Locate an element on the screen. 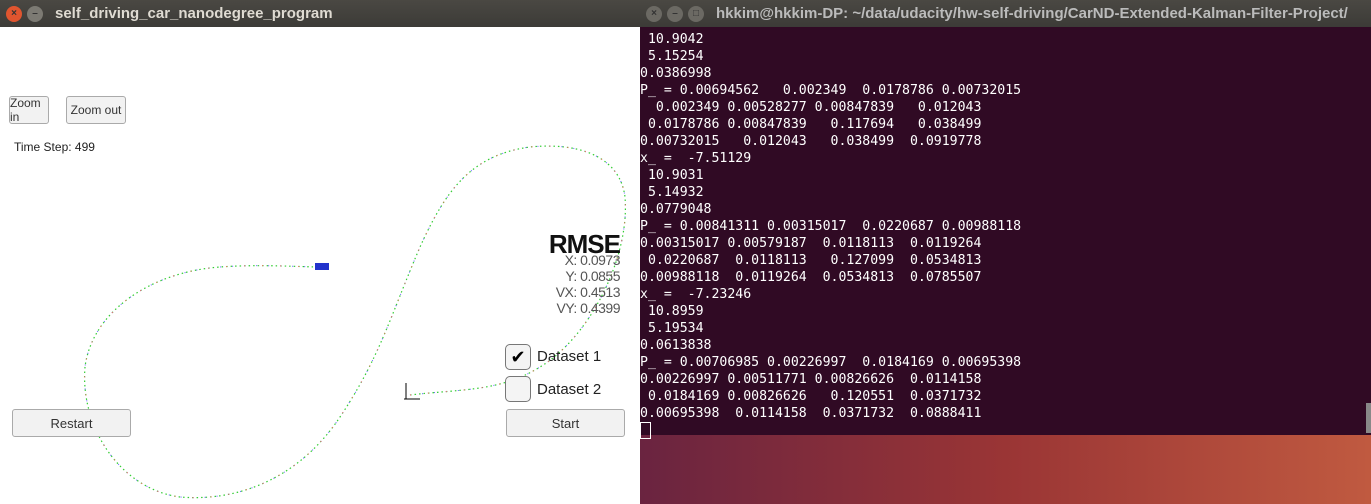 The height and width of the screenshot is (504, 1371). terminal-line: 0.0184169 0.00826626 0.120551 0.0371732 is located at coordinates (811, 396).